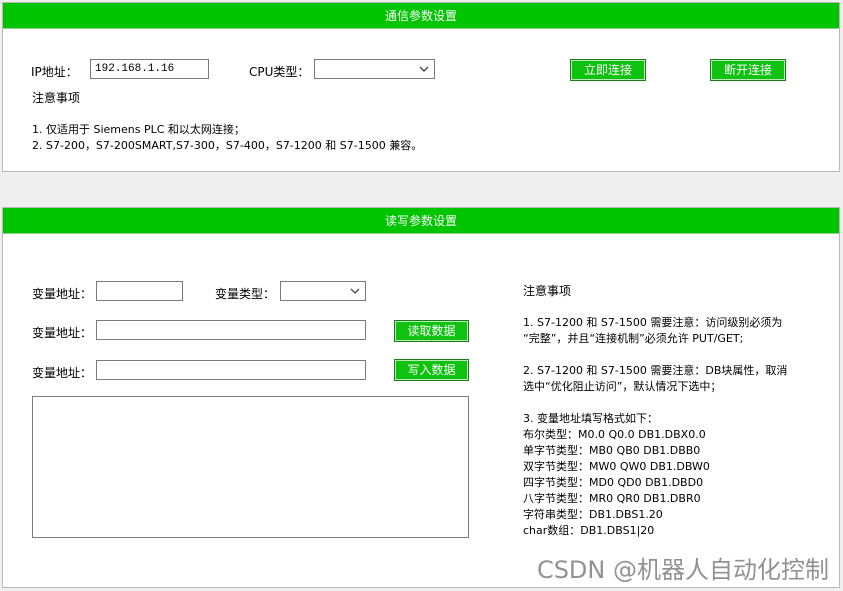  I want to click on rw-note-line: 字符串类型：DB1.DBS1.20, so click(593, 514).